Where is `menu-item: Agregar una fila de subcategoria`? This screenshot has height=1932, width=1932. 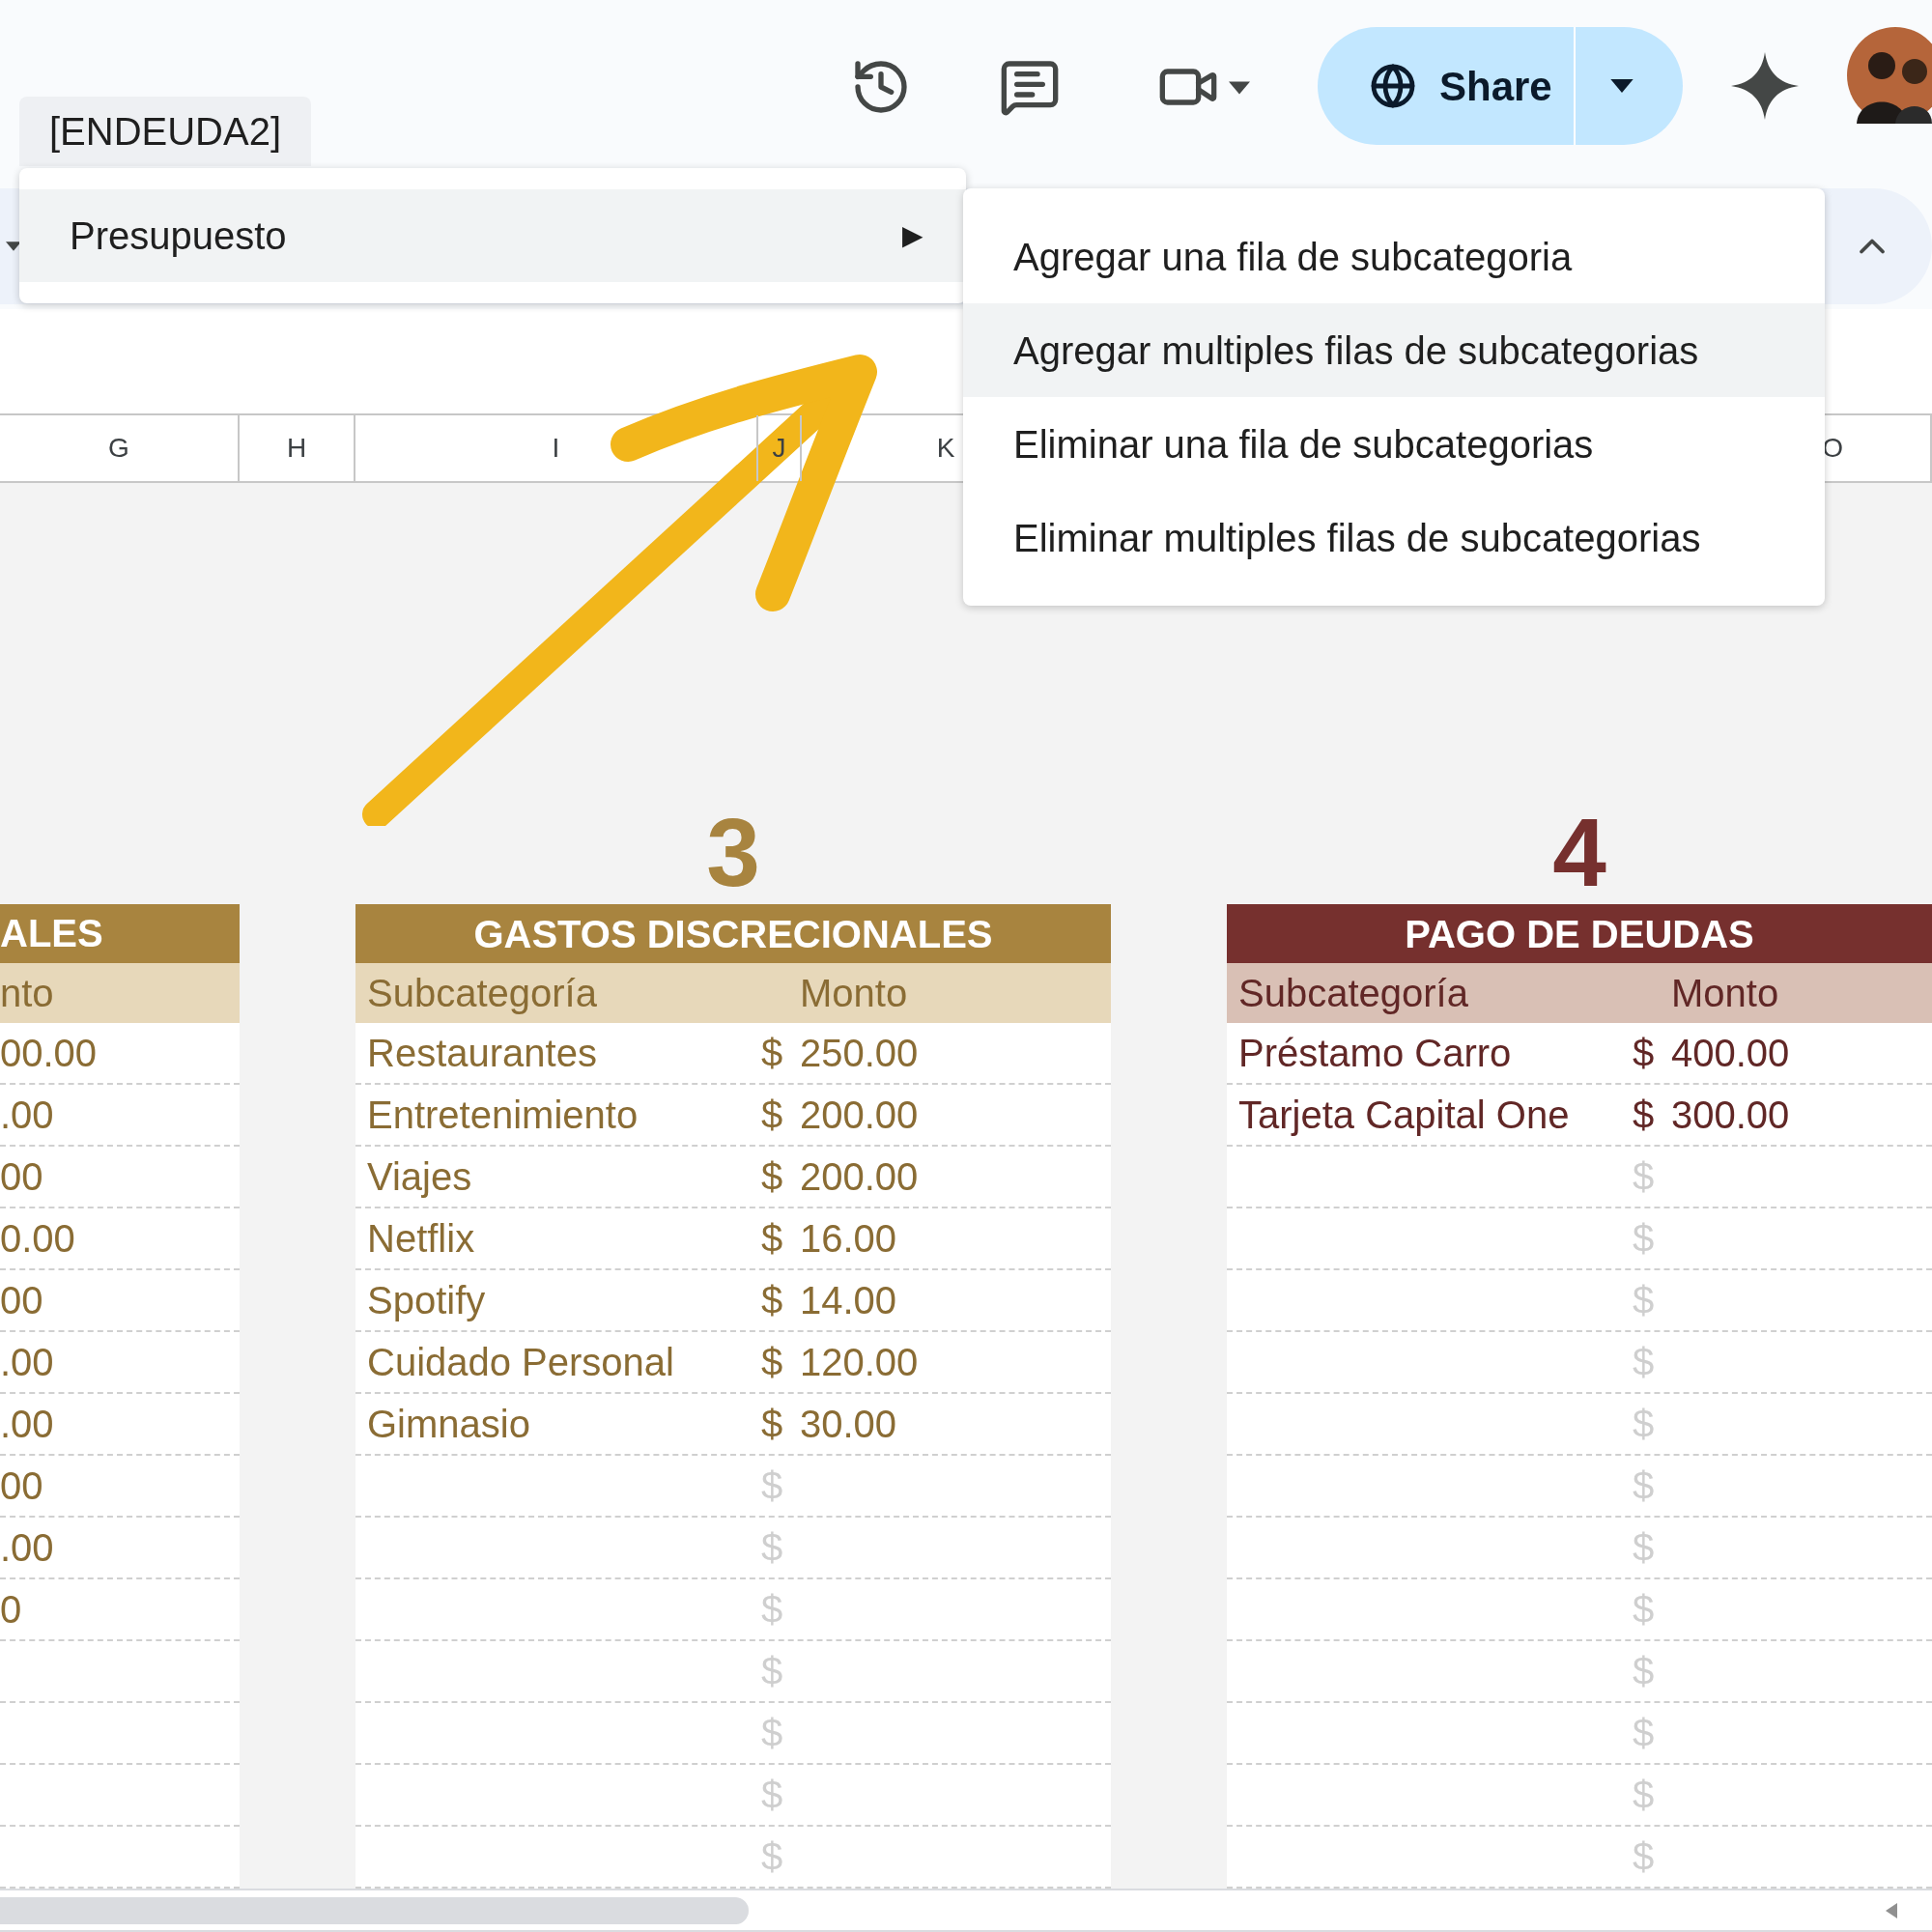
menu-item: Agregar una fila de subcategoria is located at coordinates (1394, 256).